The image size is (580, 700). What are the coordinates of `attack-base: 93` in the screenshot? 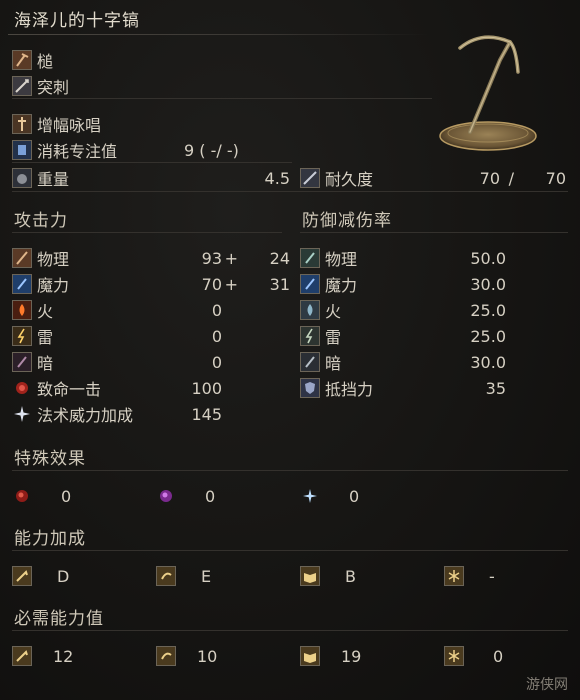 It's located at (211, 258).